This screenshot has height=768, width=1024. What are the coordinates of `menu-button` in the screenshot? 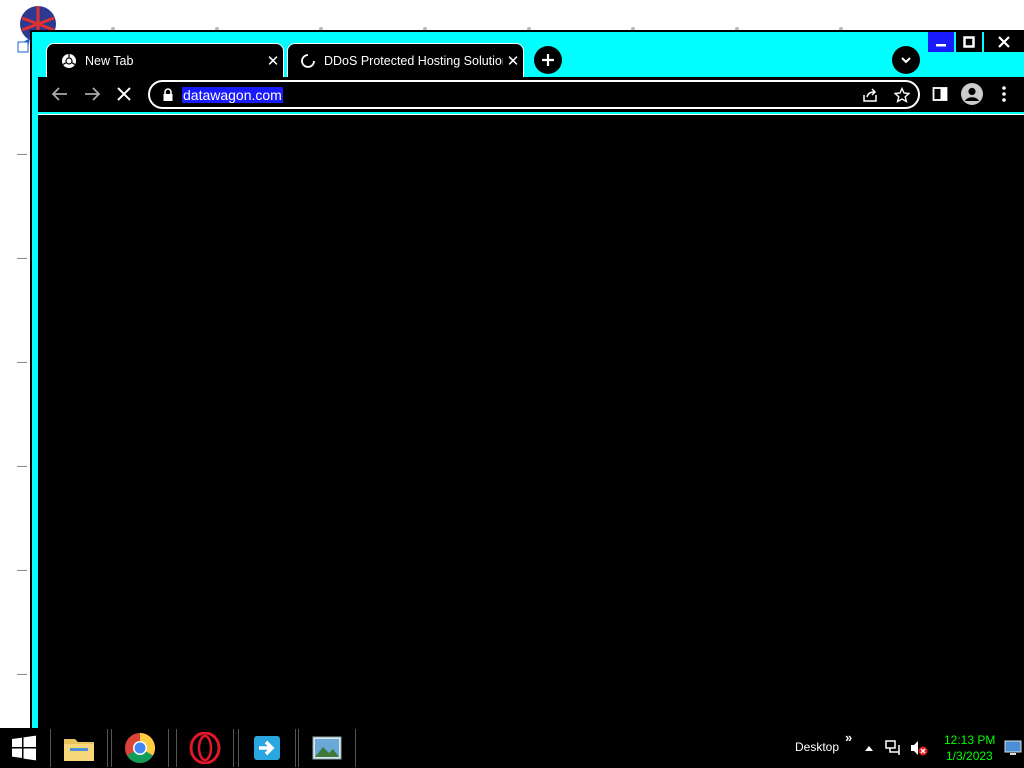 It's located at (1004, 94).